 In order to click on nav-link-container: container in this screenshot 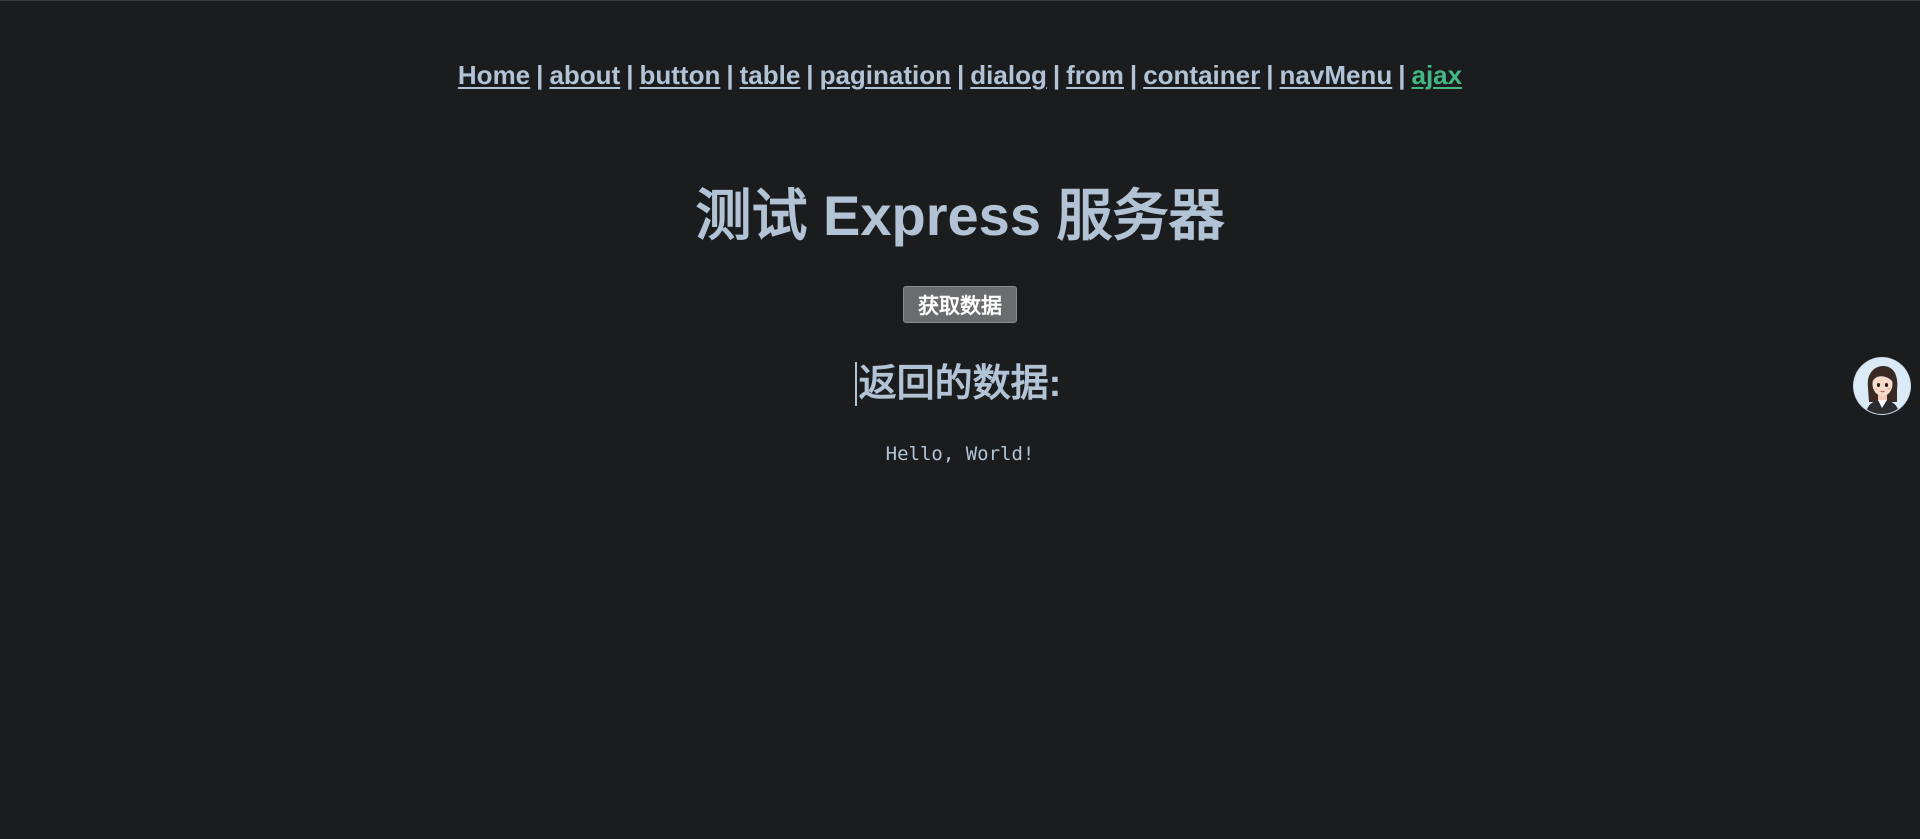, I will do `click(1201, 75)`.